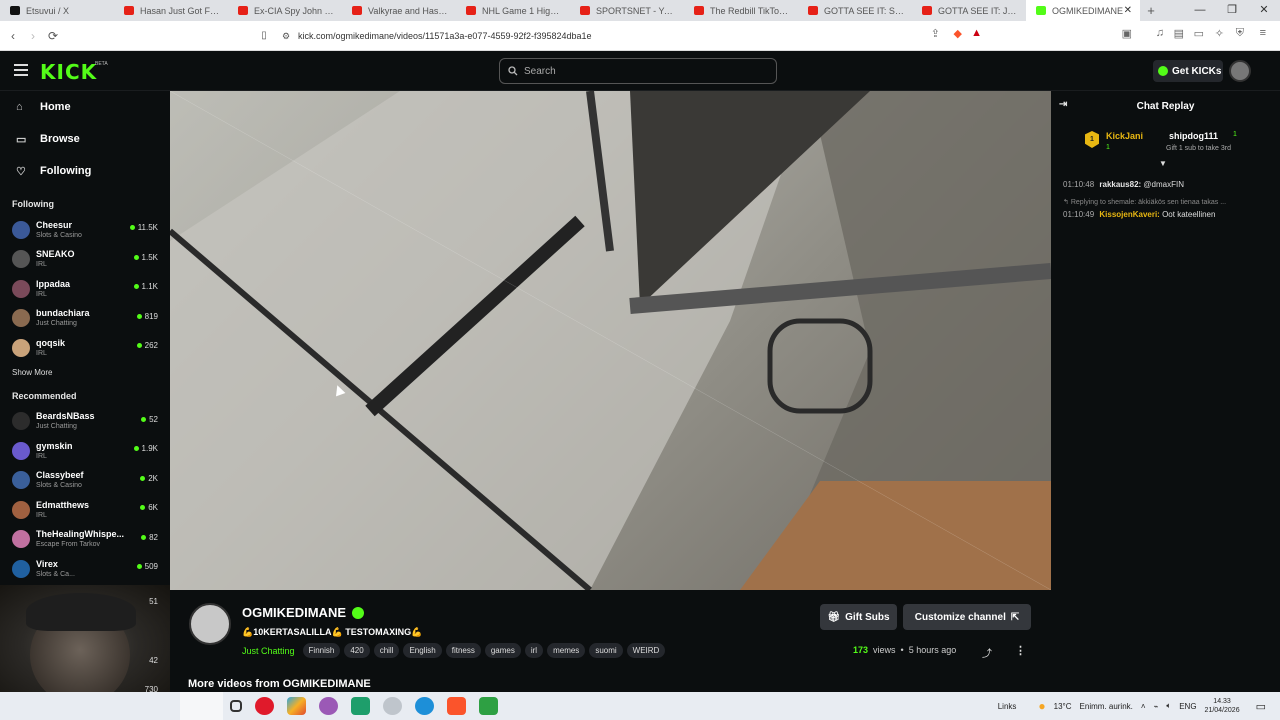 Image resolution: width=1280 pixels, height=720 pixels. I want to click on new-tab-icon: +, so click(1151, 10).